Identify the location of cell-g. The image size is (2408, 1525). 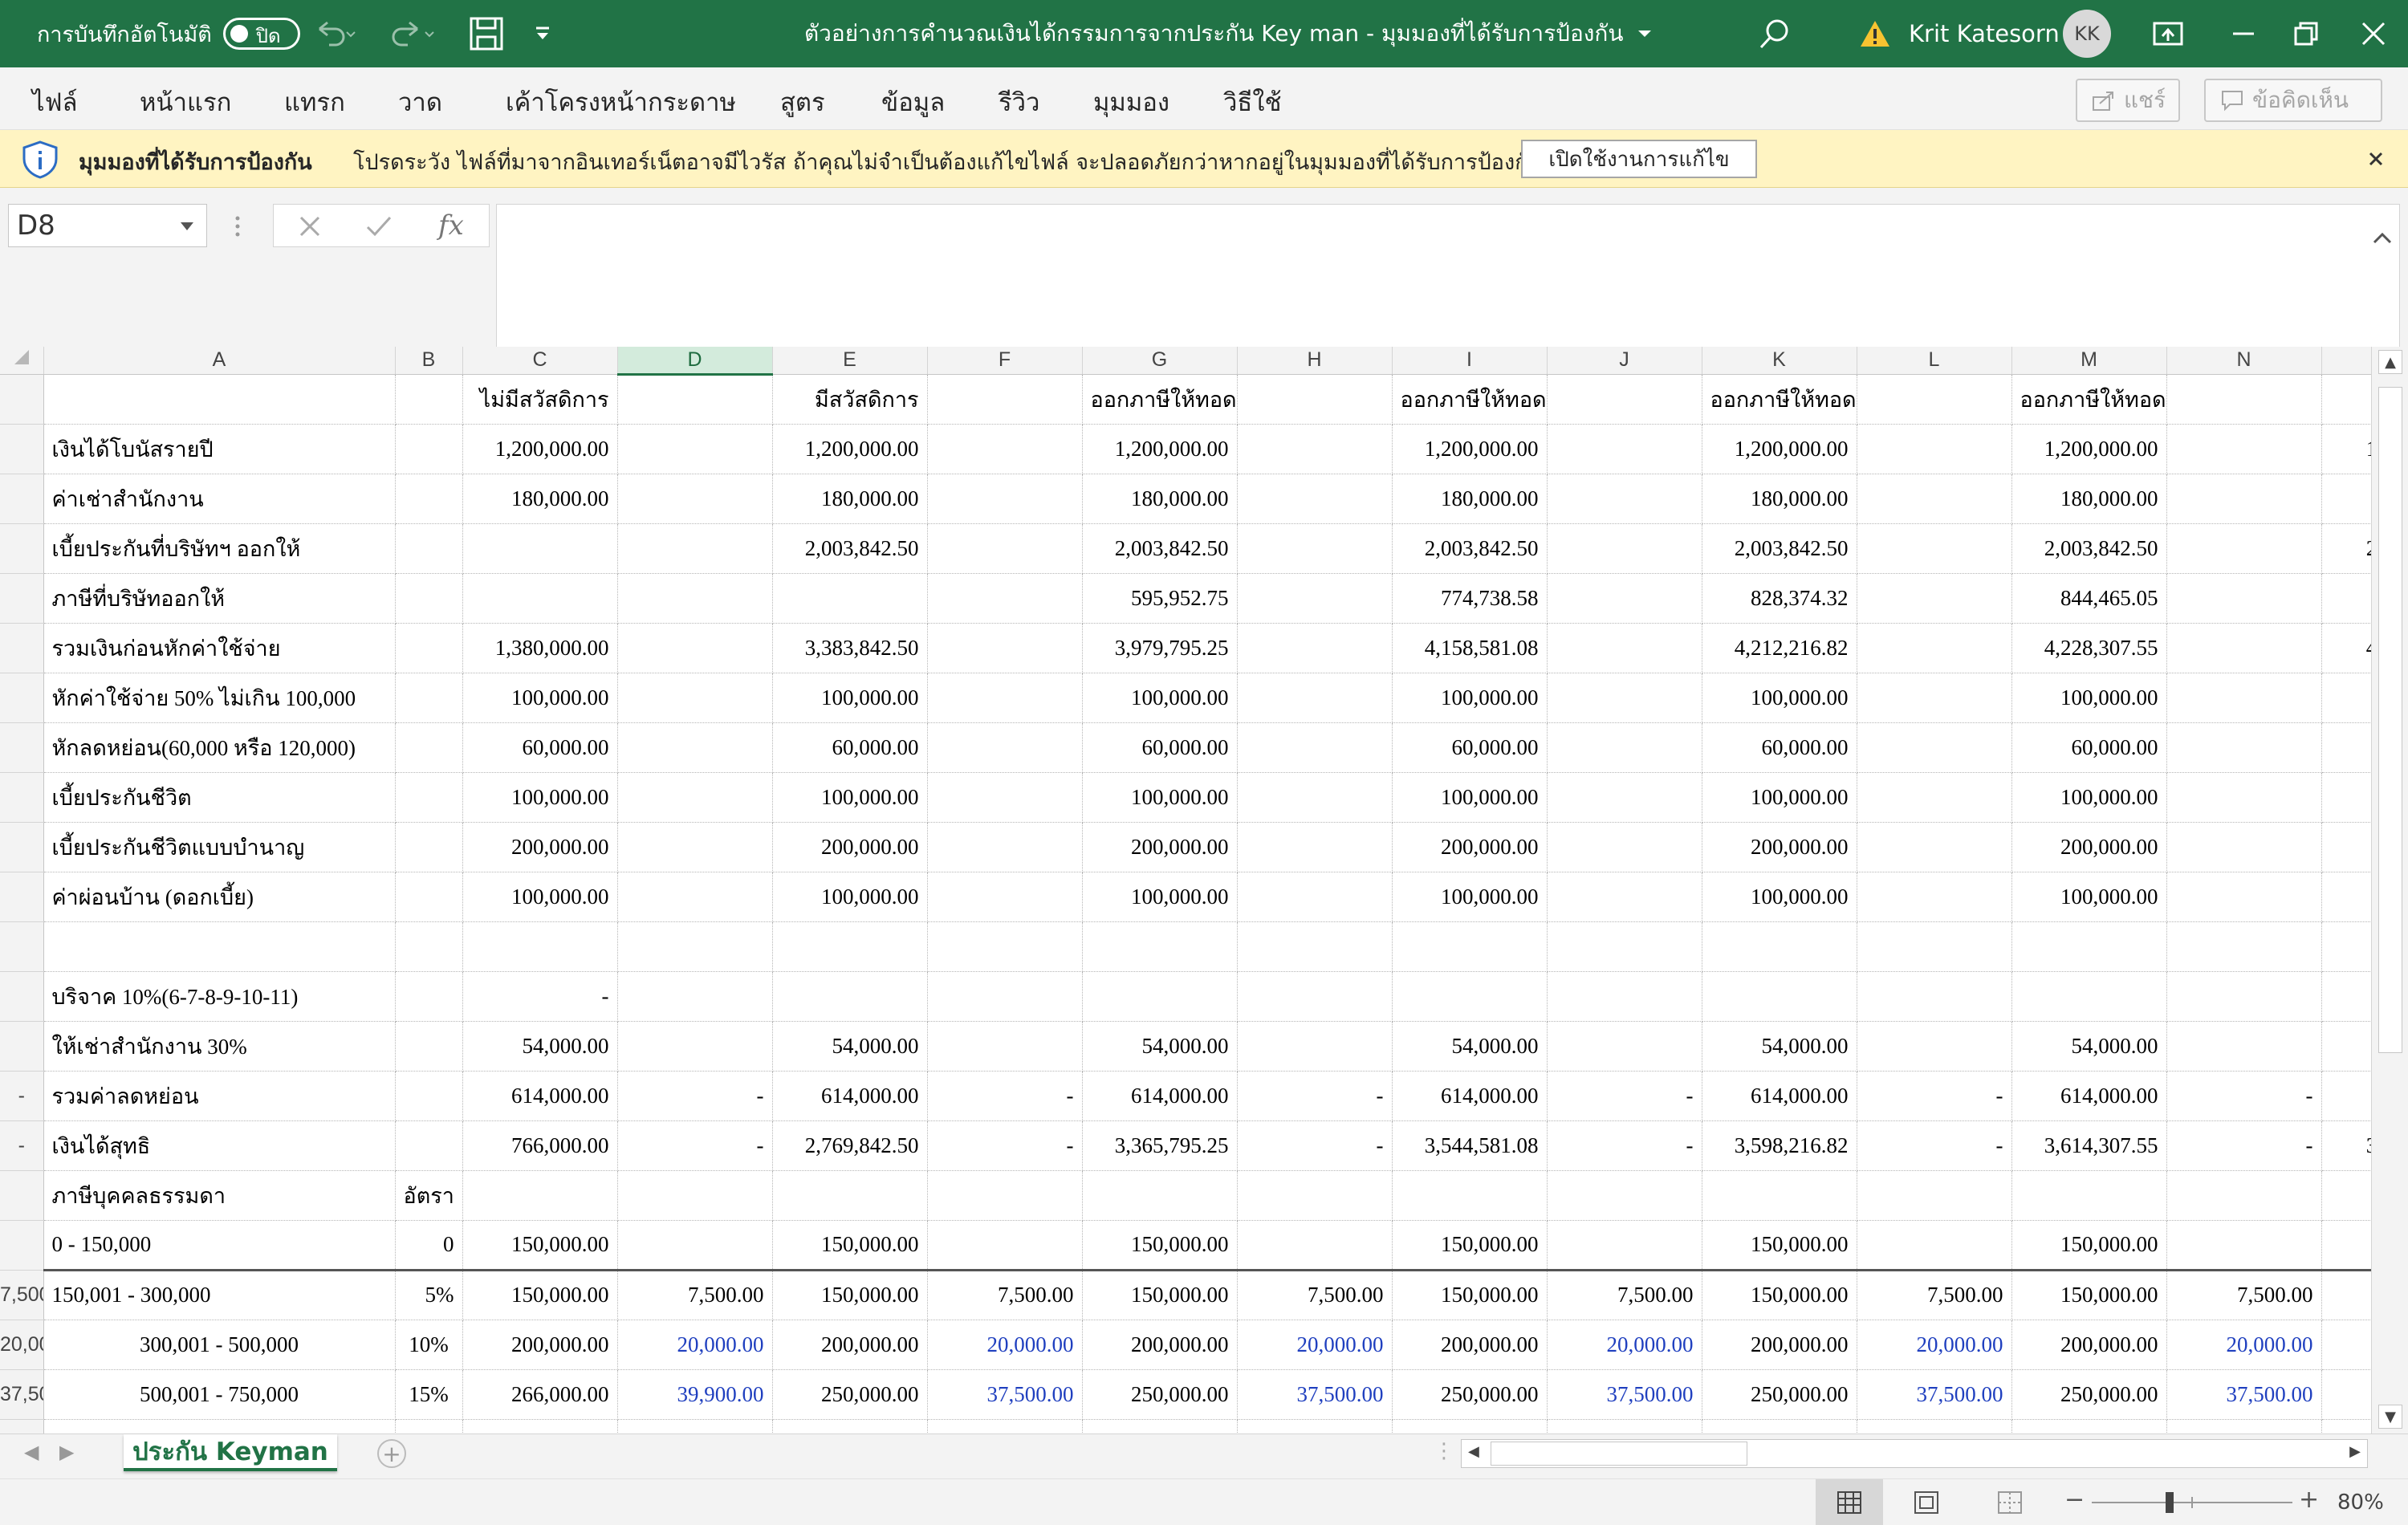
(1160, 947).